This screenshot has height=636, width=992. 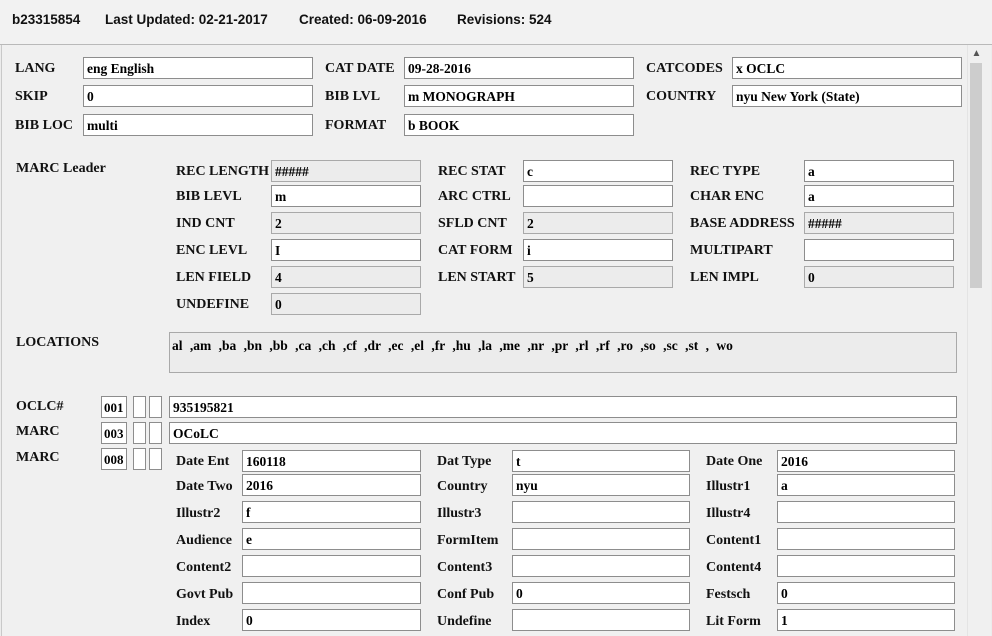 What do you see at coordinates (204, 486) in the screenshot?
I see `f008-label-date-two: Date Two` at bounding box center [204, 486].